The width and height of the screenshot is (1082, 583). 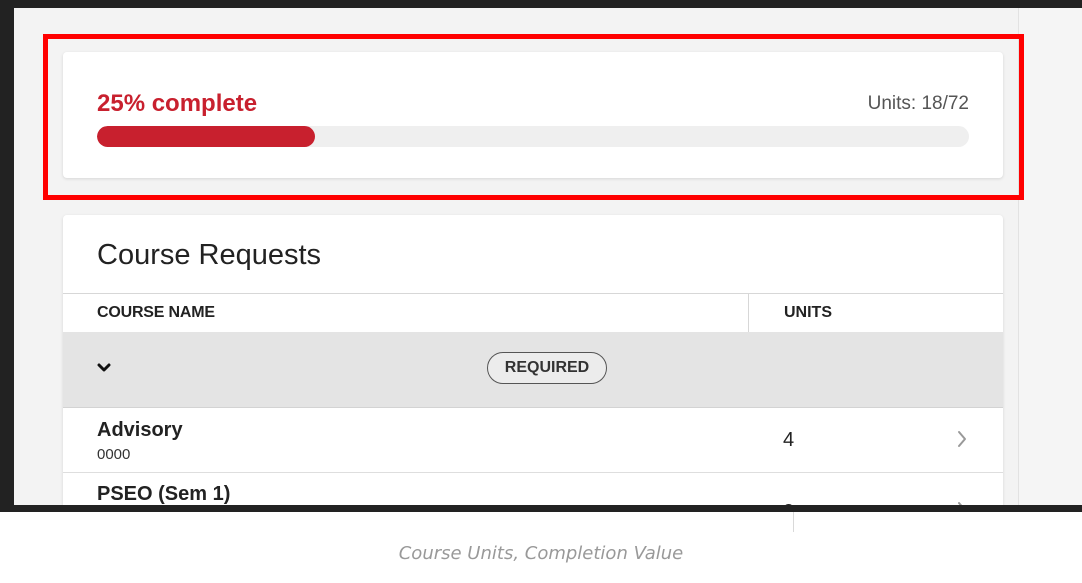 What do you see at coordinates (140, 430) in the screenshot?
I see `course-name: Advisory` at bounding box center [140, 430].